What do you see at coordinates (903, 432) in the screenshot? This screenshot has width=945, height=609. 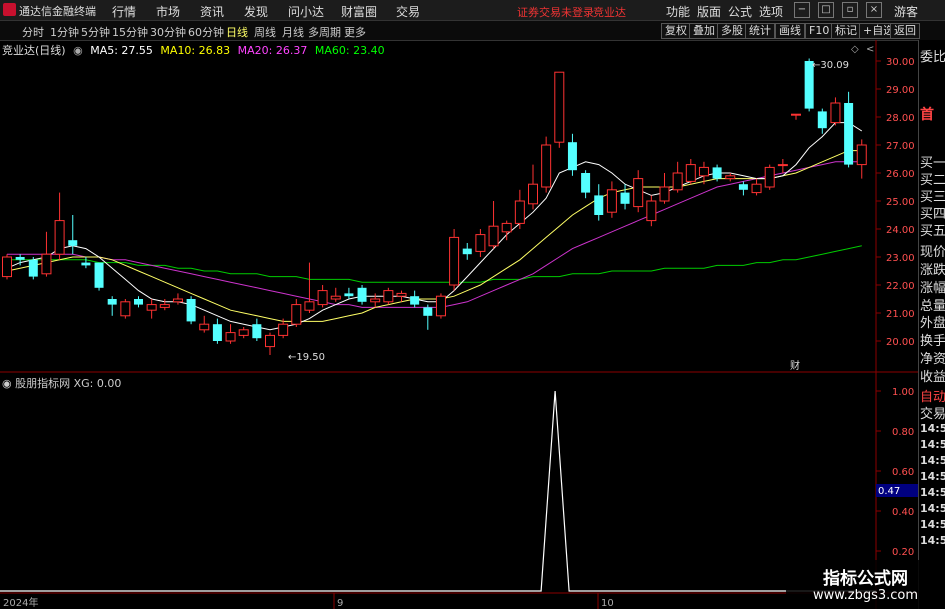 I see `indicator-tick-label: 0.80` at bounding box center [903, 432].